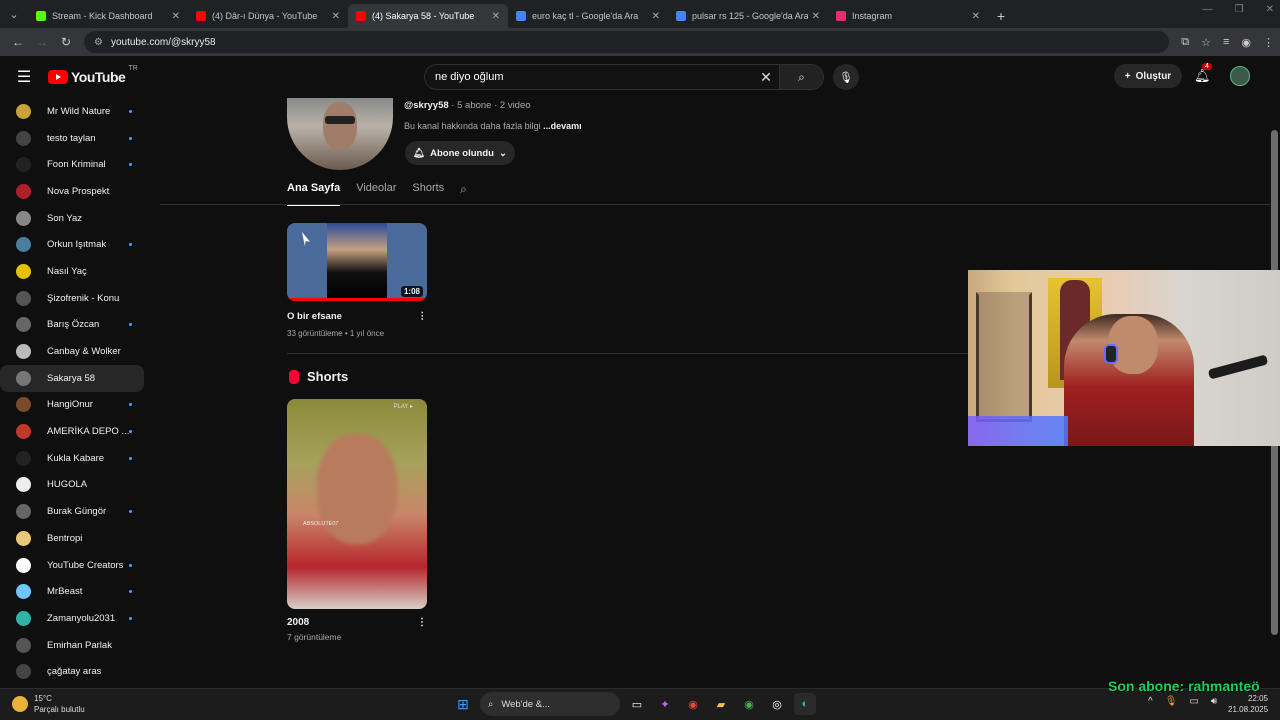  I want to click on weather-widget: 15°C Parçalı bulutlu, so click(48, 704).